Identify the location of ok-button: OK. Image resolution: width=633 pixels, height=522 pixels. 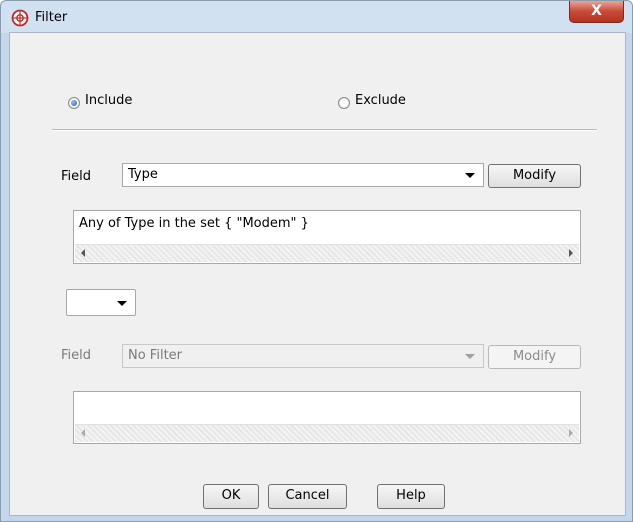
(231, 496).